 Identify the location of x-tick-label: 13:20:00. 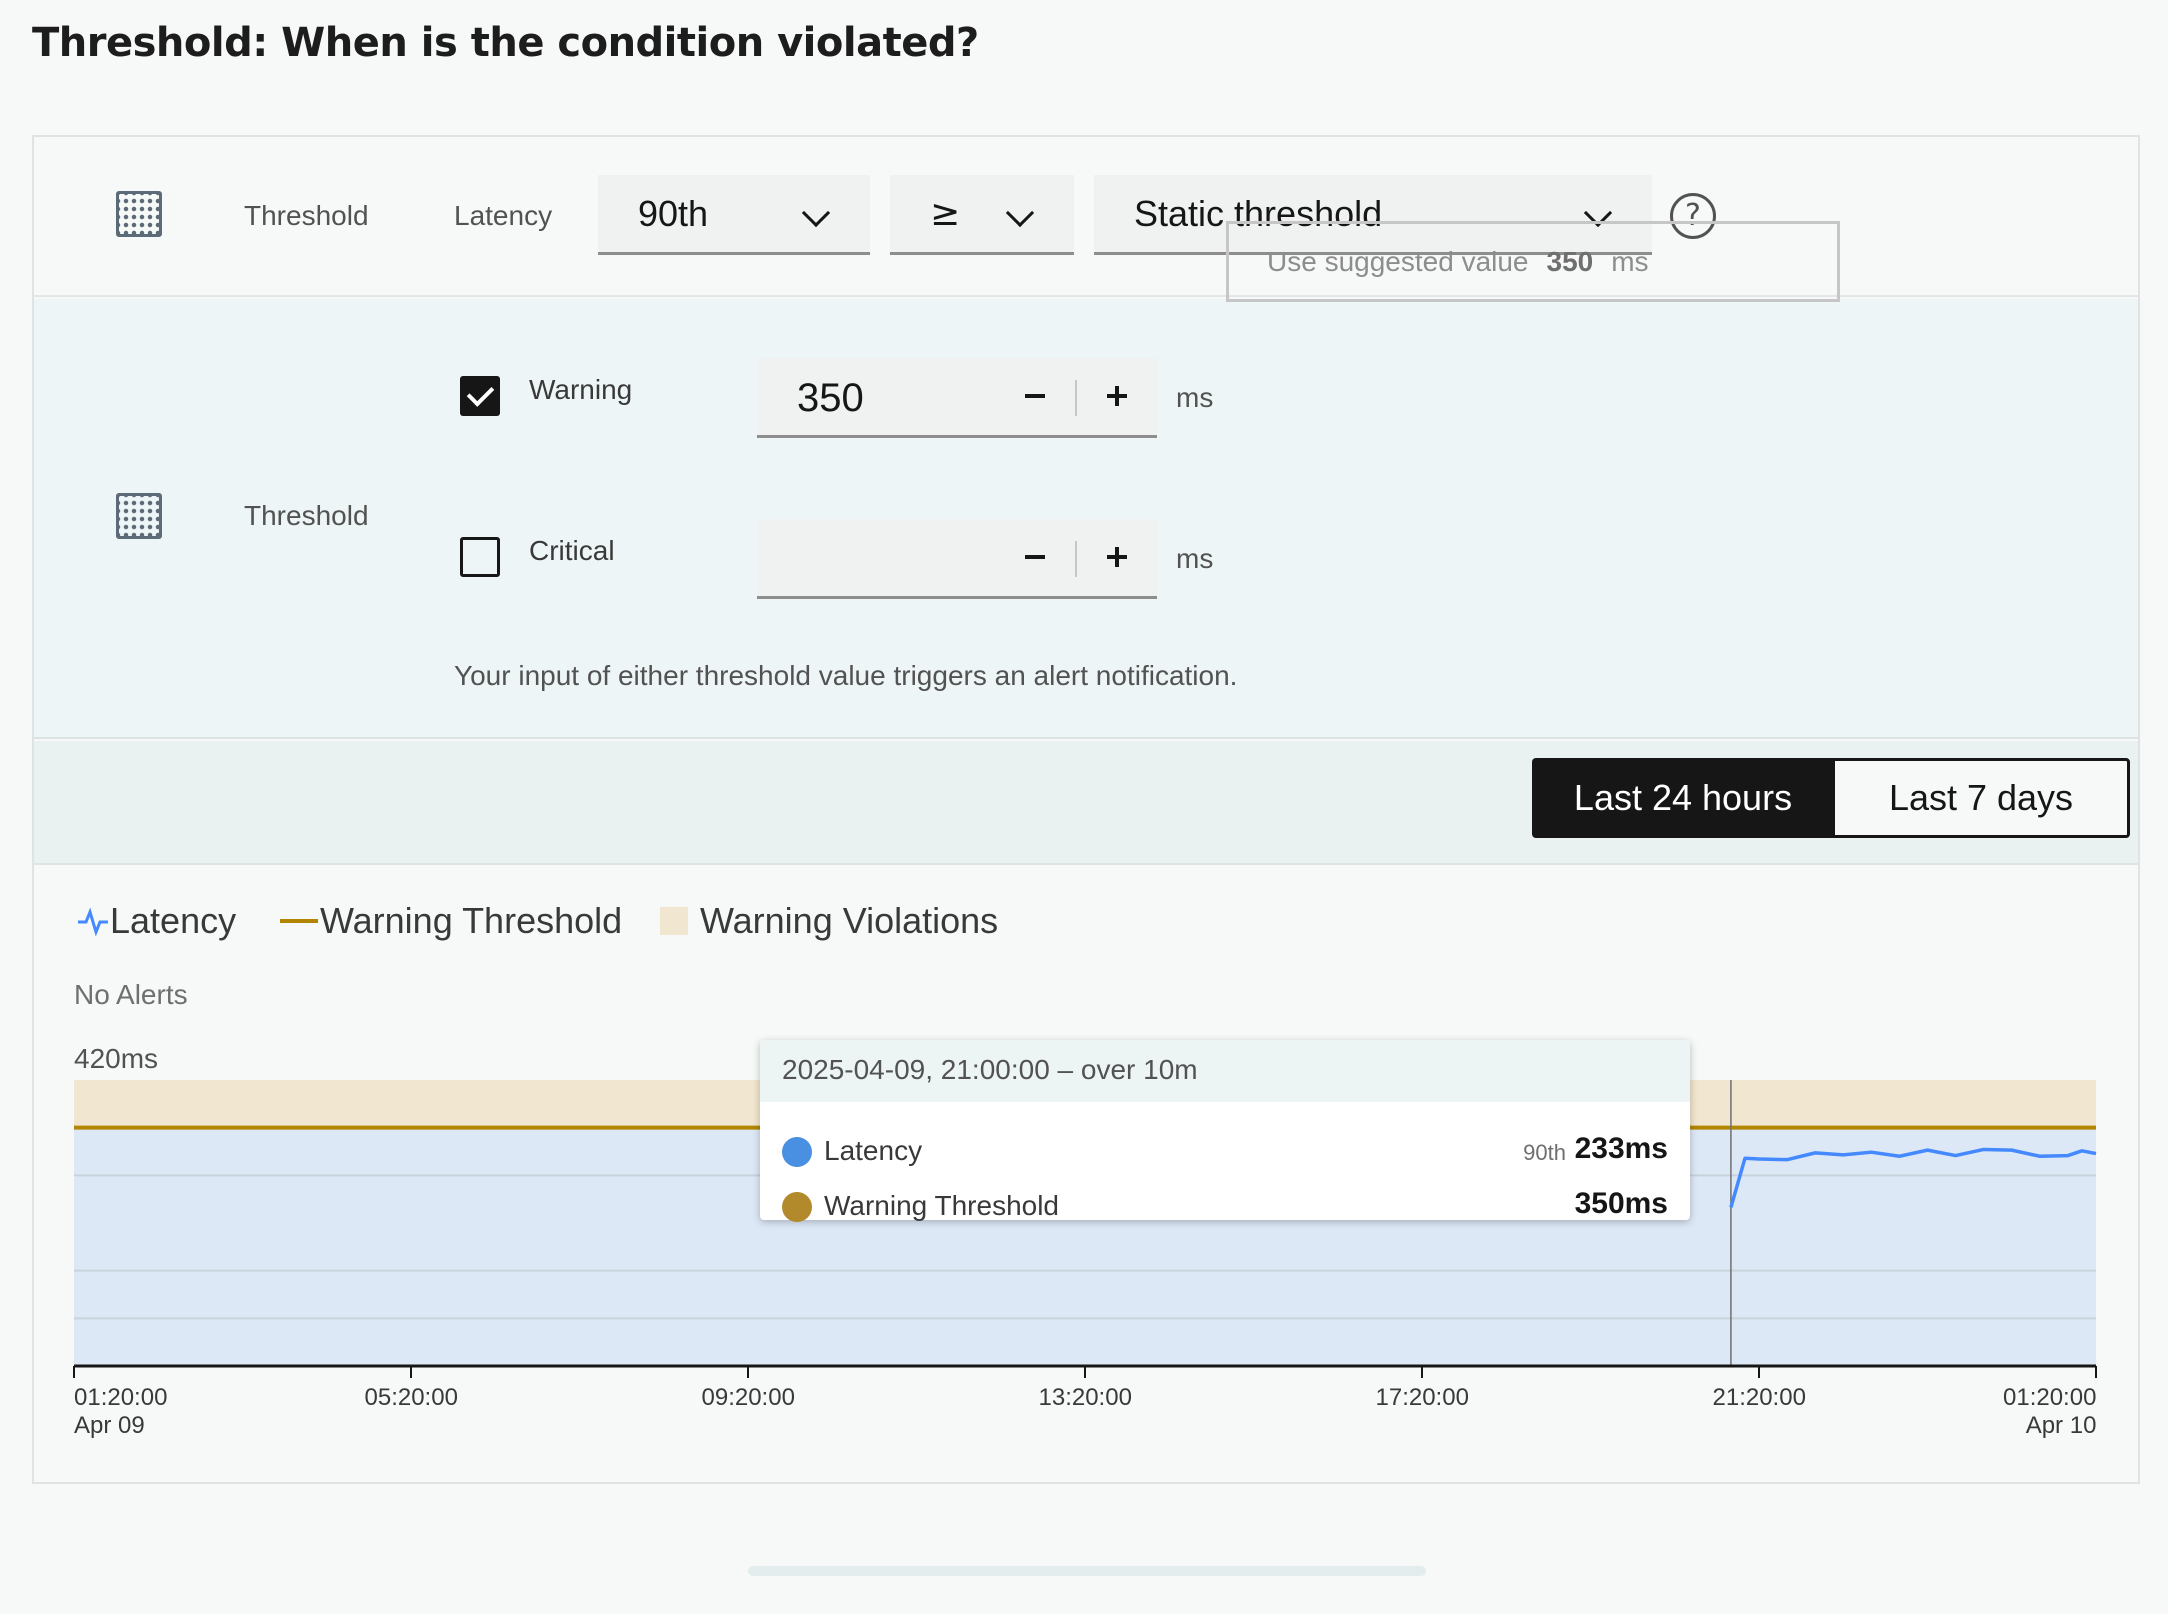
(1085, 1398).